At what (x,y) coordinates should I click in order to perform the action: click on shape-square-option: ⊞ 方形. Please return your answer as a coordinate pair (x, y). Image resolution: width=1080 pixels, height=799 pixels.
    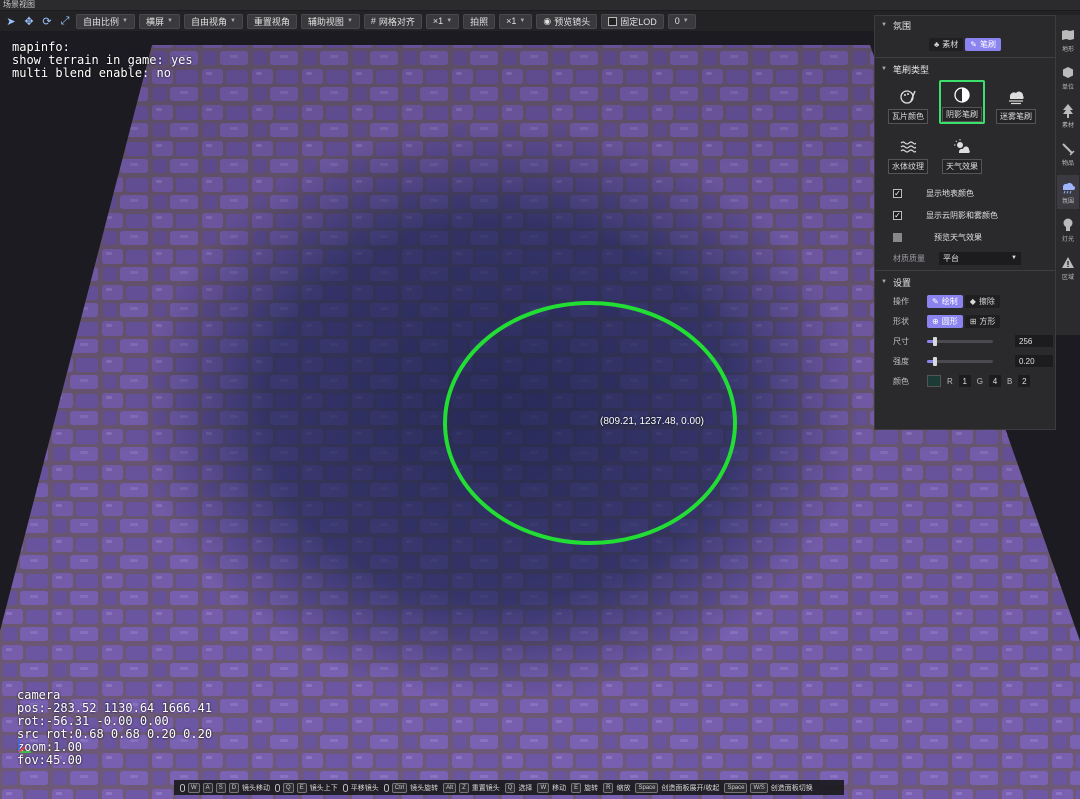
    Looking at the image, I should click on (982, 321).